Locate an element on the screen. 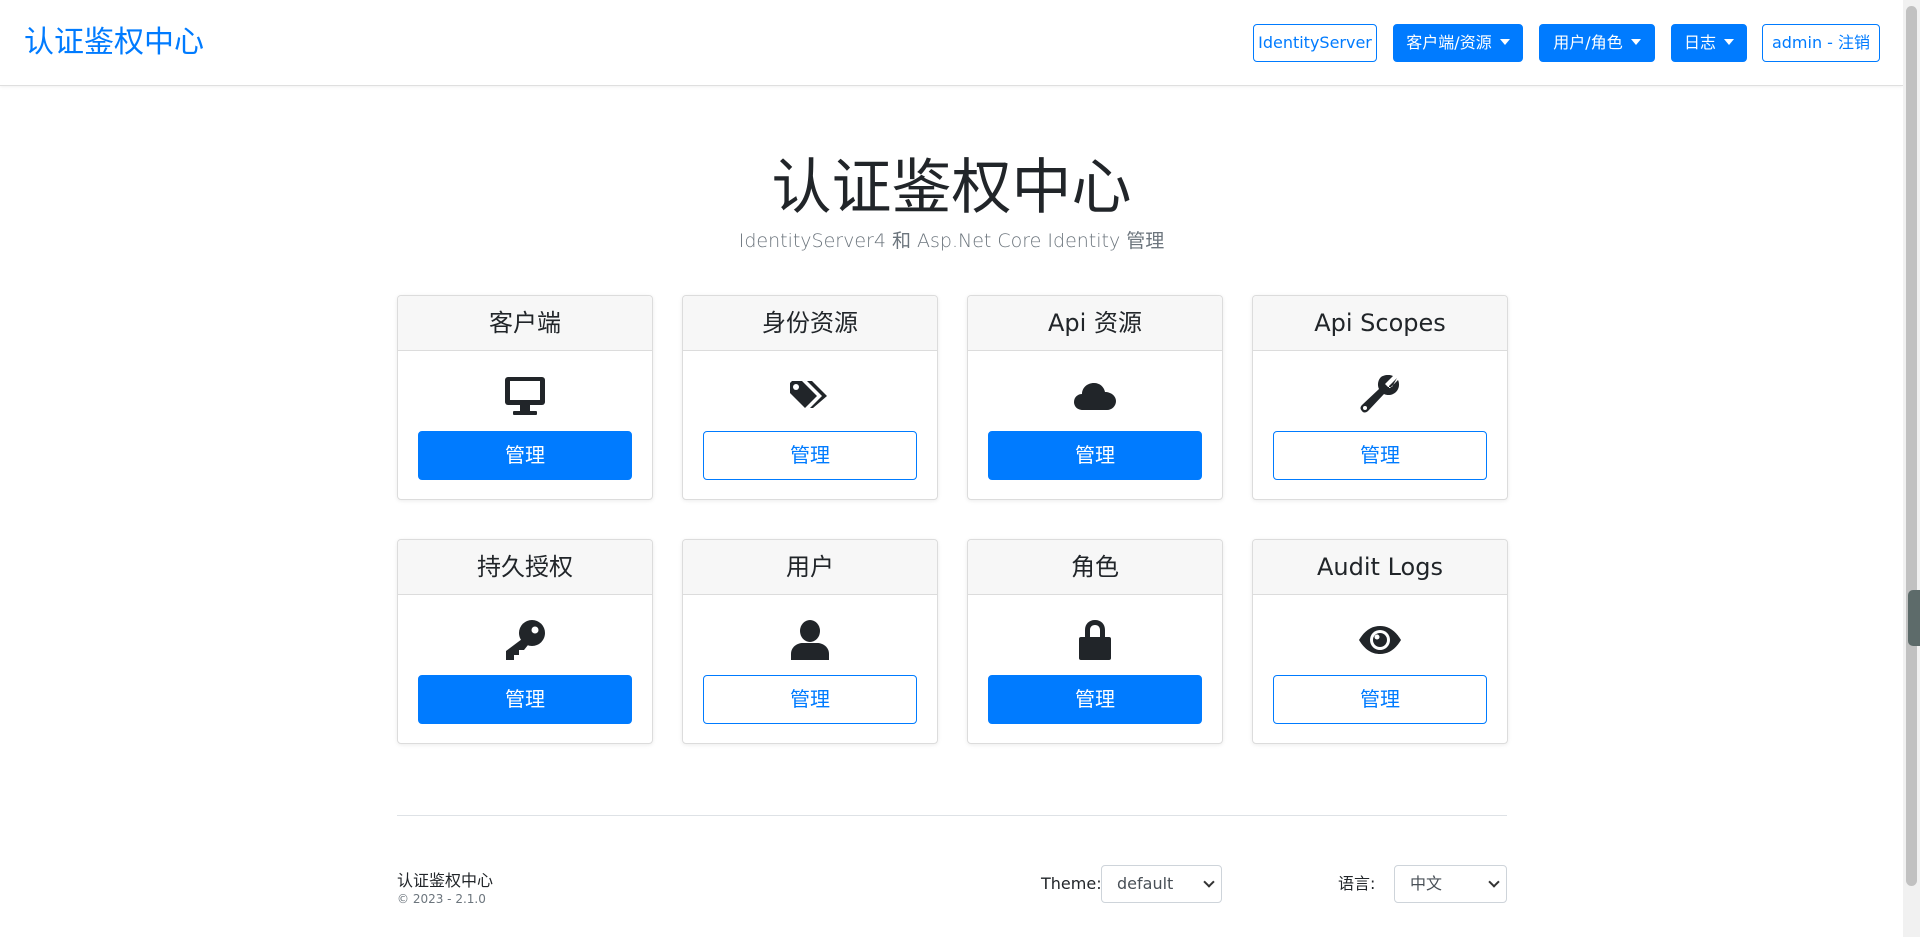 The image size is (1920, 937). manage-api-scopes-button: 管理 is located at coordinates (1380, 455).